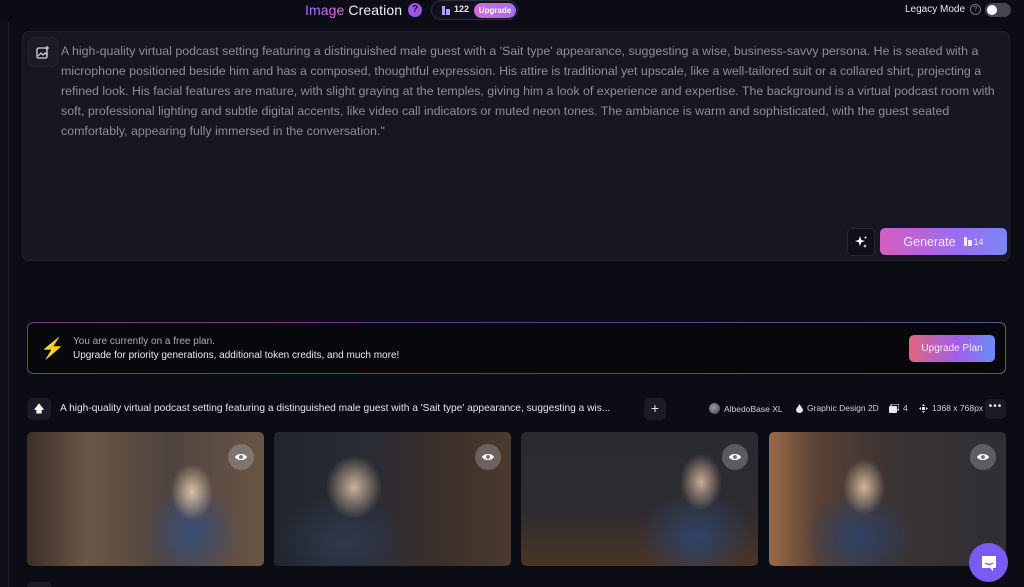 The width and height of the screenshot is (1024, 587). Describe the element at coordinates (952, 348) in the screenshot. I see `upgrade-plan-button: Upgrade Plan` at that location.